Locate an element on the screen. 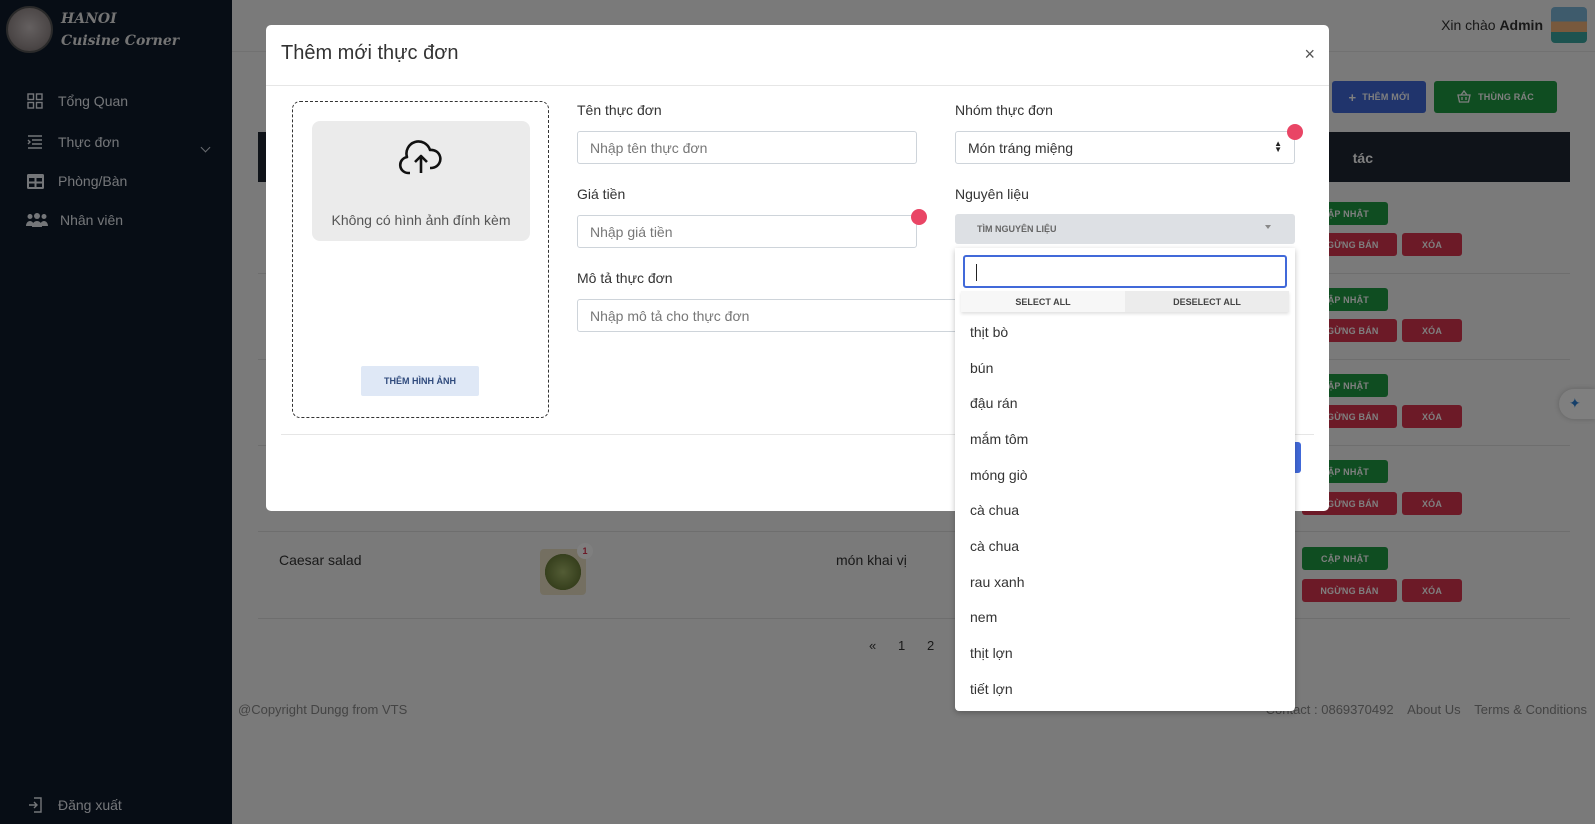 Image resolution: width=1595 pixels, height=824 pixels. close-icon: × is located at coordinates (1309, 54).